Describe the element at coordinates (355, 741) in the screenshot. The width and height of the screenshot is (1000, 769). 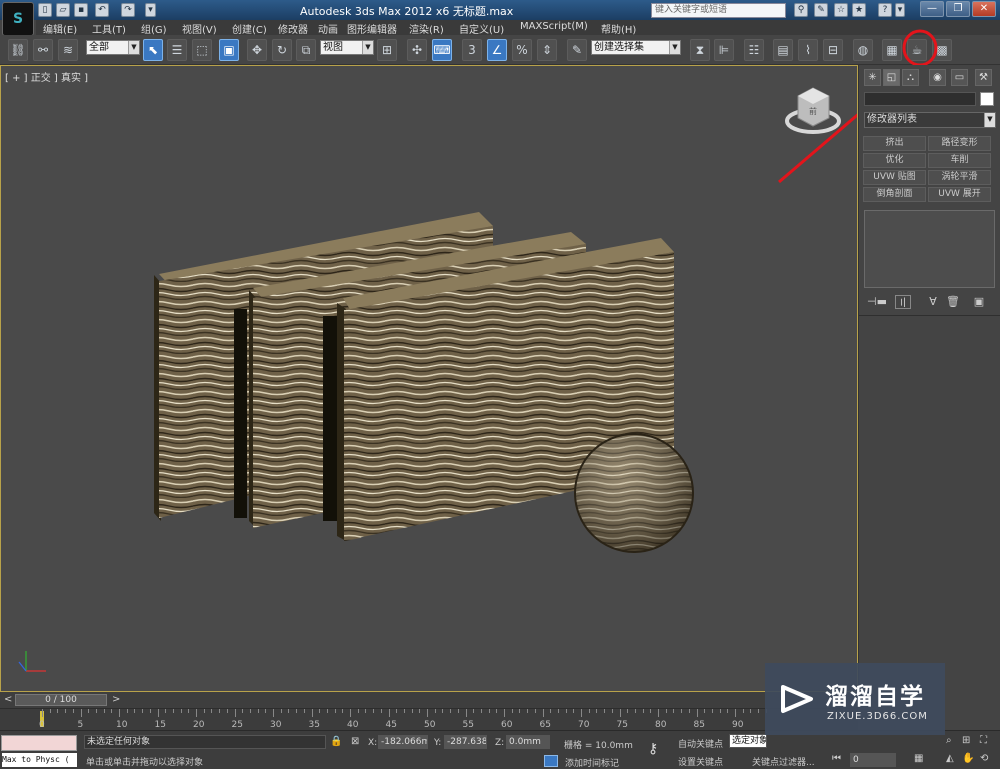
I see `absolute-mode-icon: ⊠` at that location.